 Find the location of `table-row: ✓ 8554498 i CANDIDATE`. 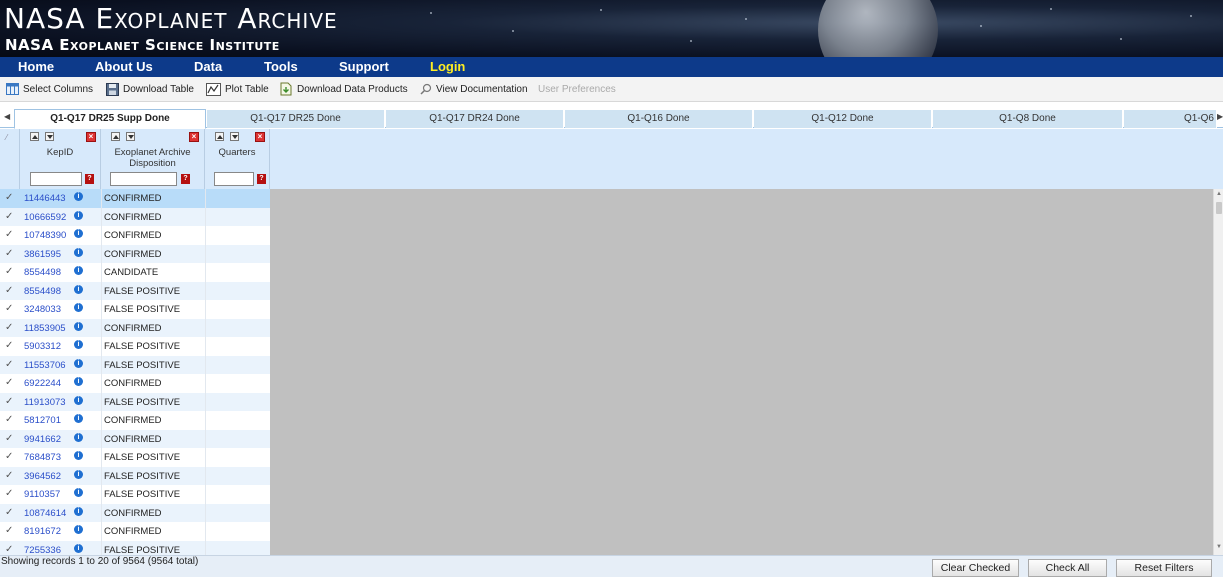

table-row: ✓ 8554498 i CANDIDATE is located at coordinates (135, 272).